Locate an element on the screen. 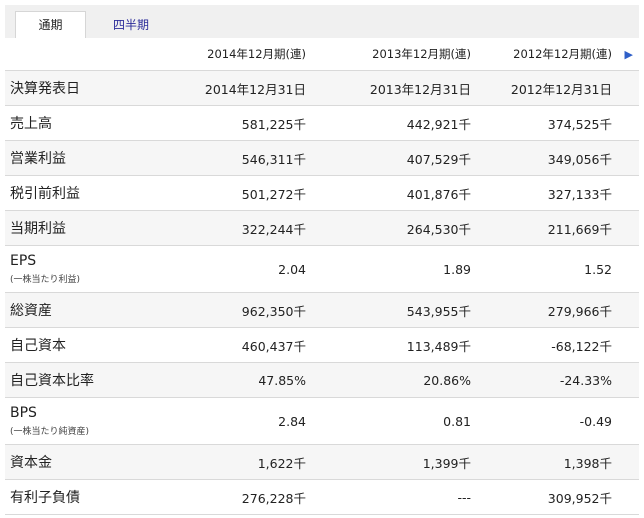  row-label: 営業利益 is located at coordinates (38, 158).